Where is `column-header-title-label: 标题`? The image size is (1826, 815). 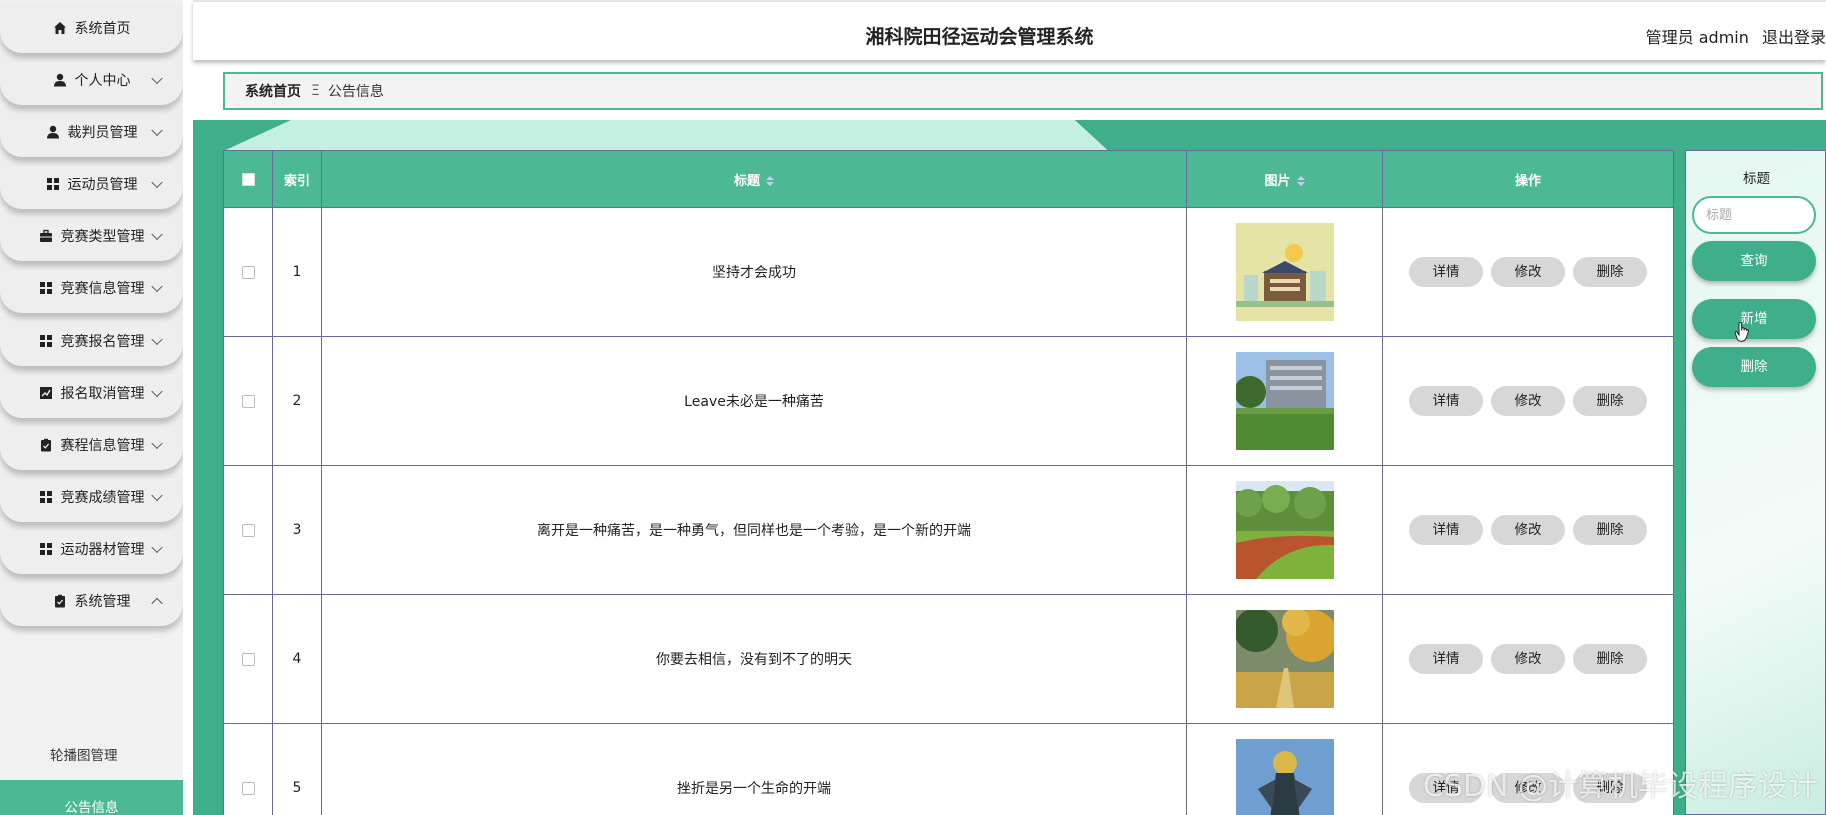 column-header-title-label: 标题 is located at coordinates (746, 181).